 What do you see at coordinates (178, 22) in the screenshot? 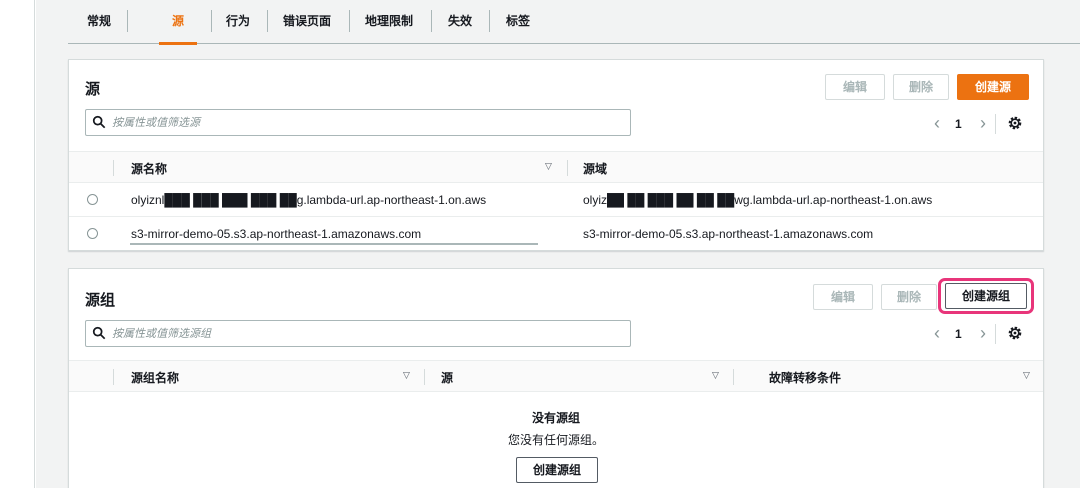
I see `tab-origins: 源` at bounding box center [178, 22].